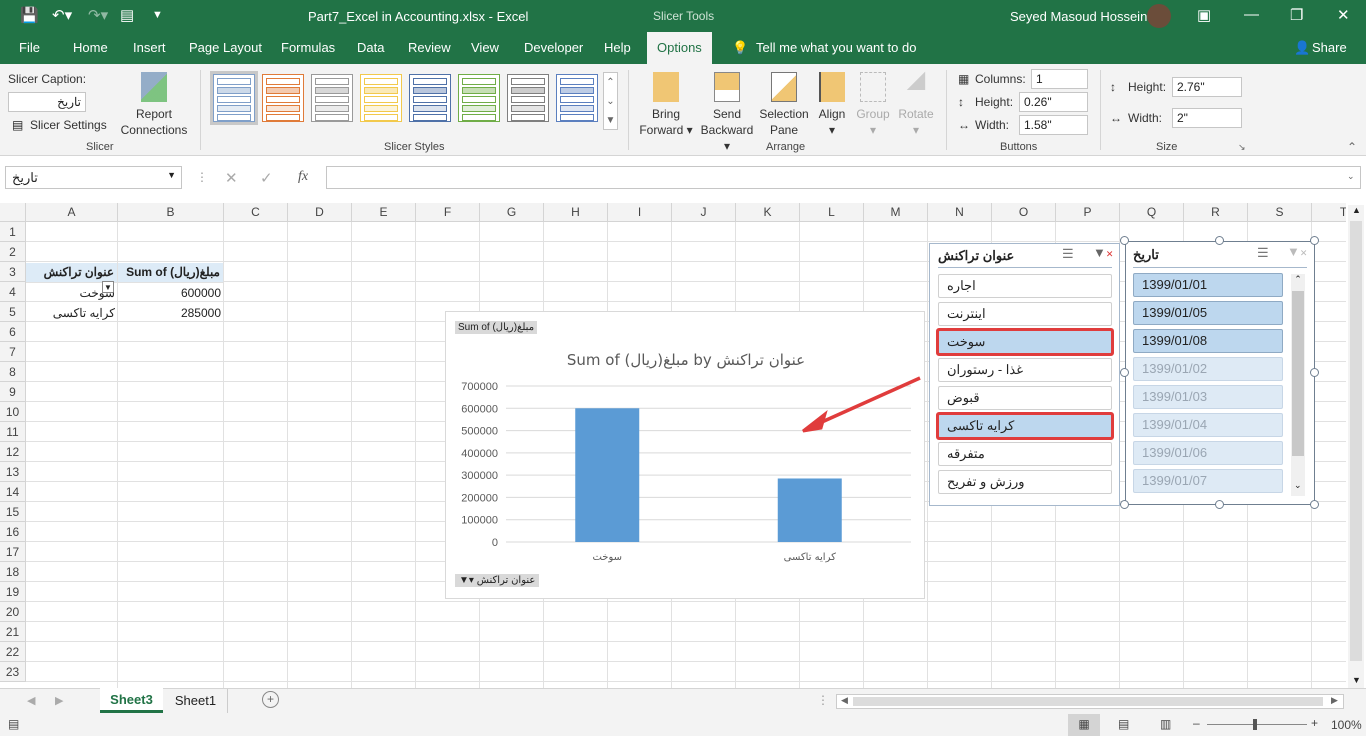  I want to click on column-header: E, so click(384, 212).